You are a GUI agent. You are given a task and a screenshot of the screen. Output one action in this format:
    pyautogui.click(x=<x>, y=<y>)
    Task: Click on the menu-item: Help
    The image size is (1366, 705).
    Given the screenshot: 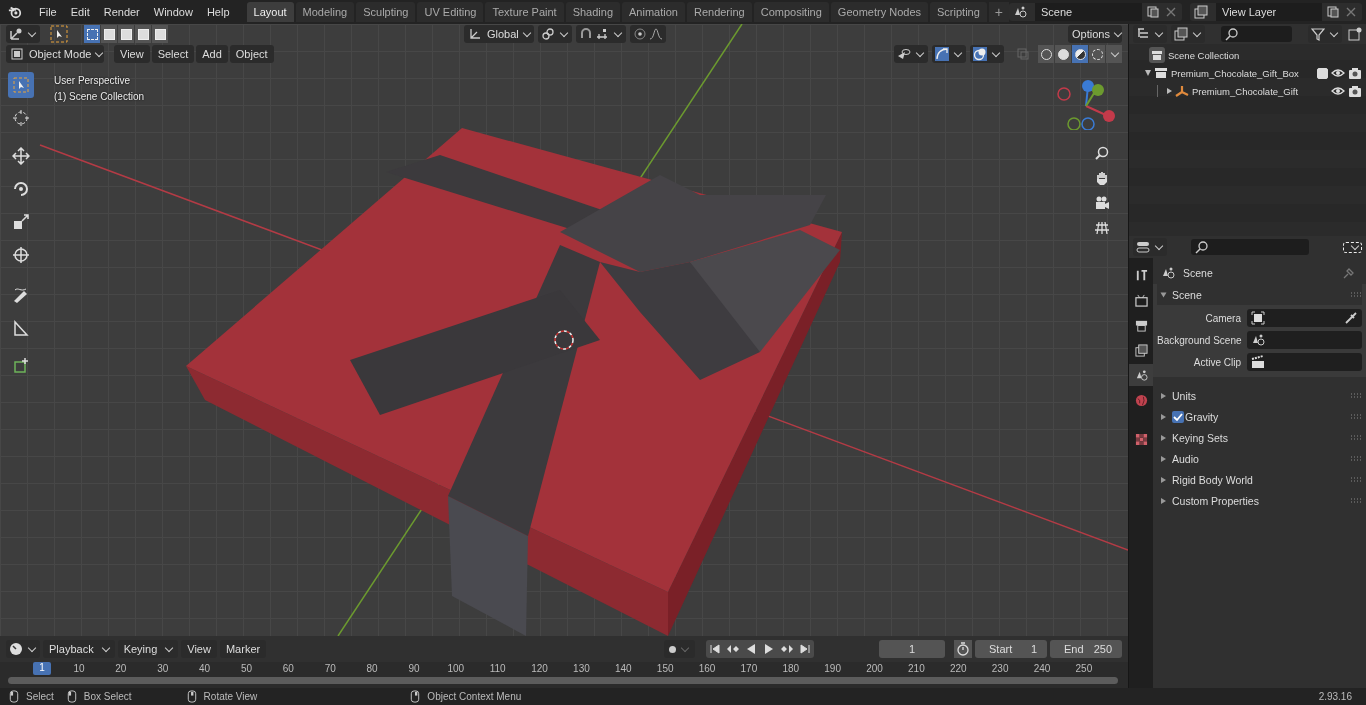 What is the action you would take?
    pyautogui.click(x=218, y=12)
    